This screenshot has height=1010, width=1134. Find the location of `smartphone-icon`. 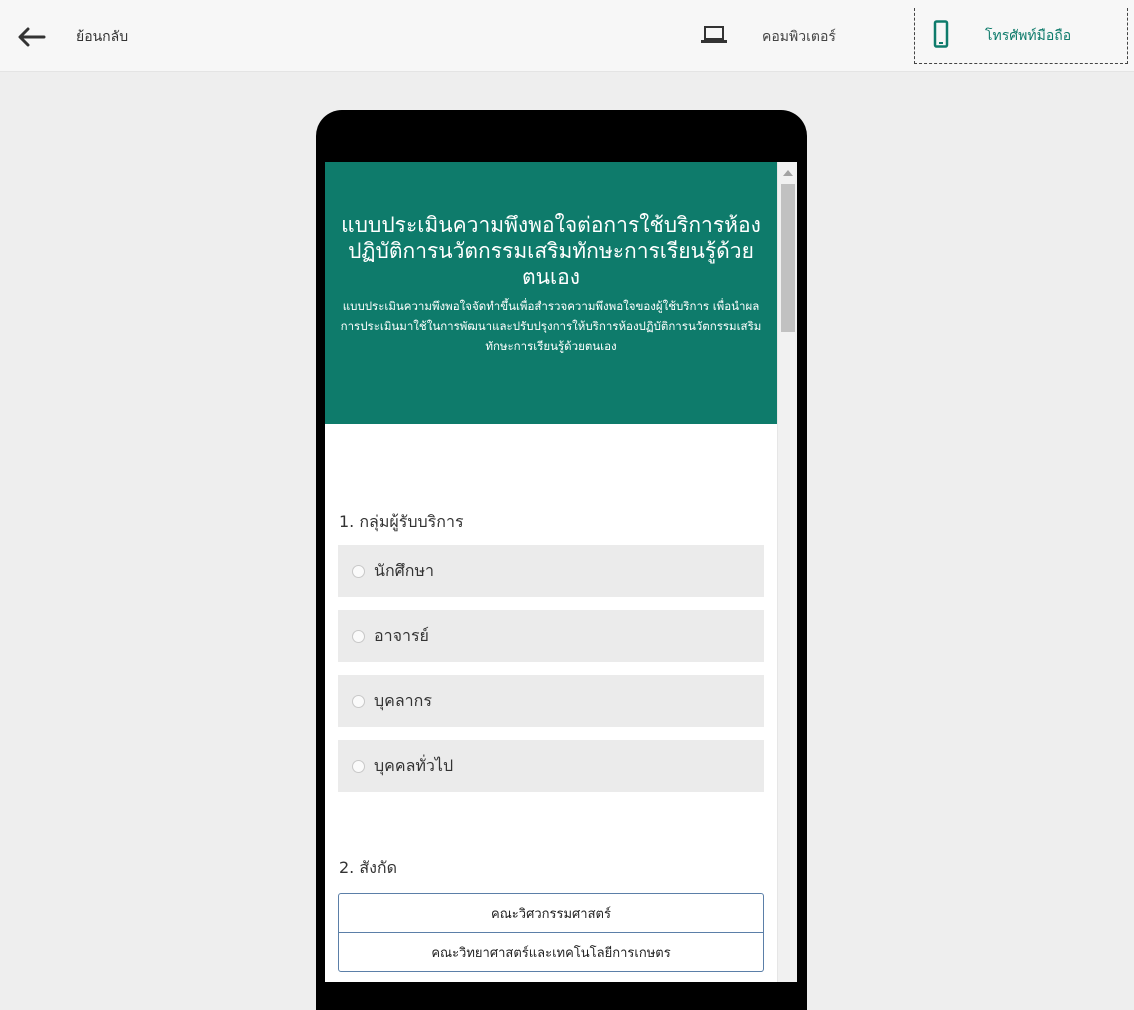

smartphone-icon is located at coordinates (941, 35).